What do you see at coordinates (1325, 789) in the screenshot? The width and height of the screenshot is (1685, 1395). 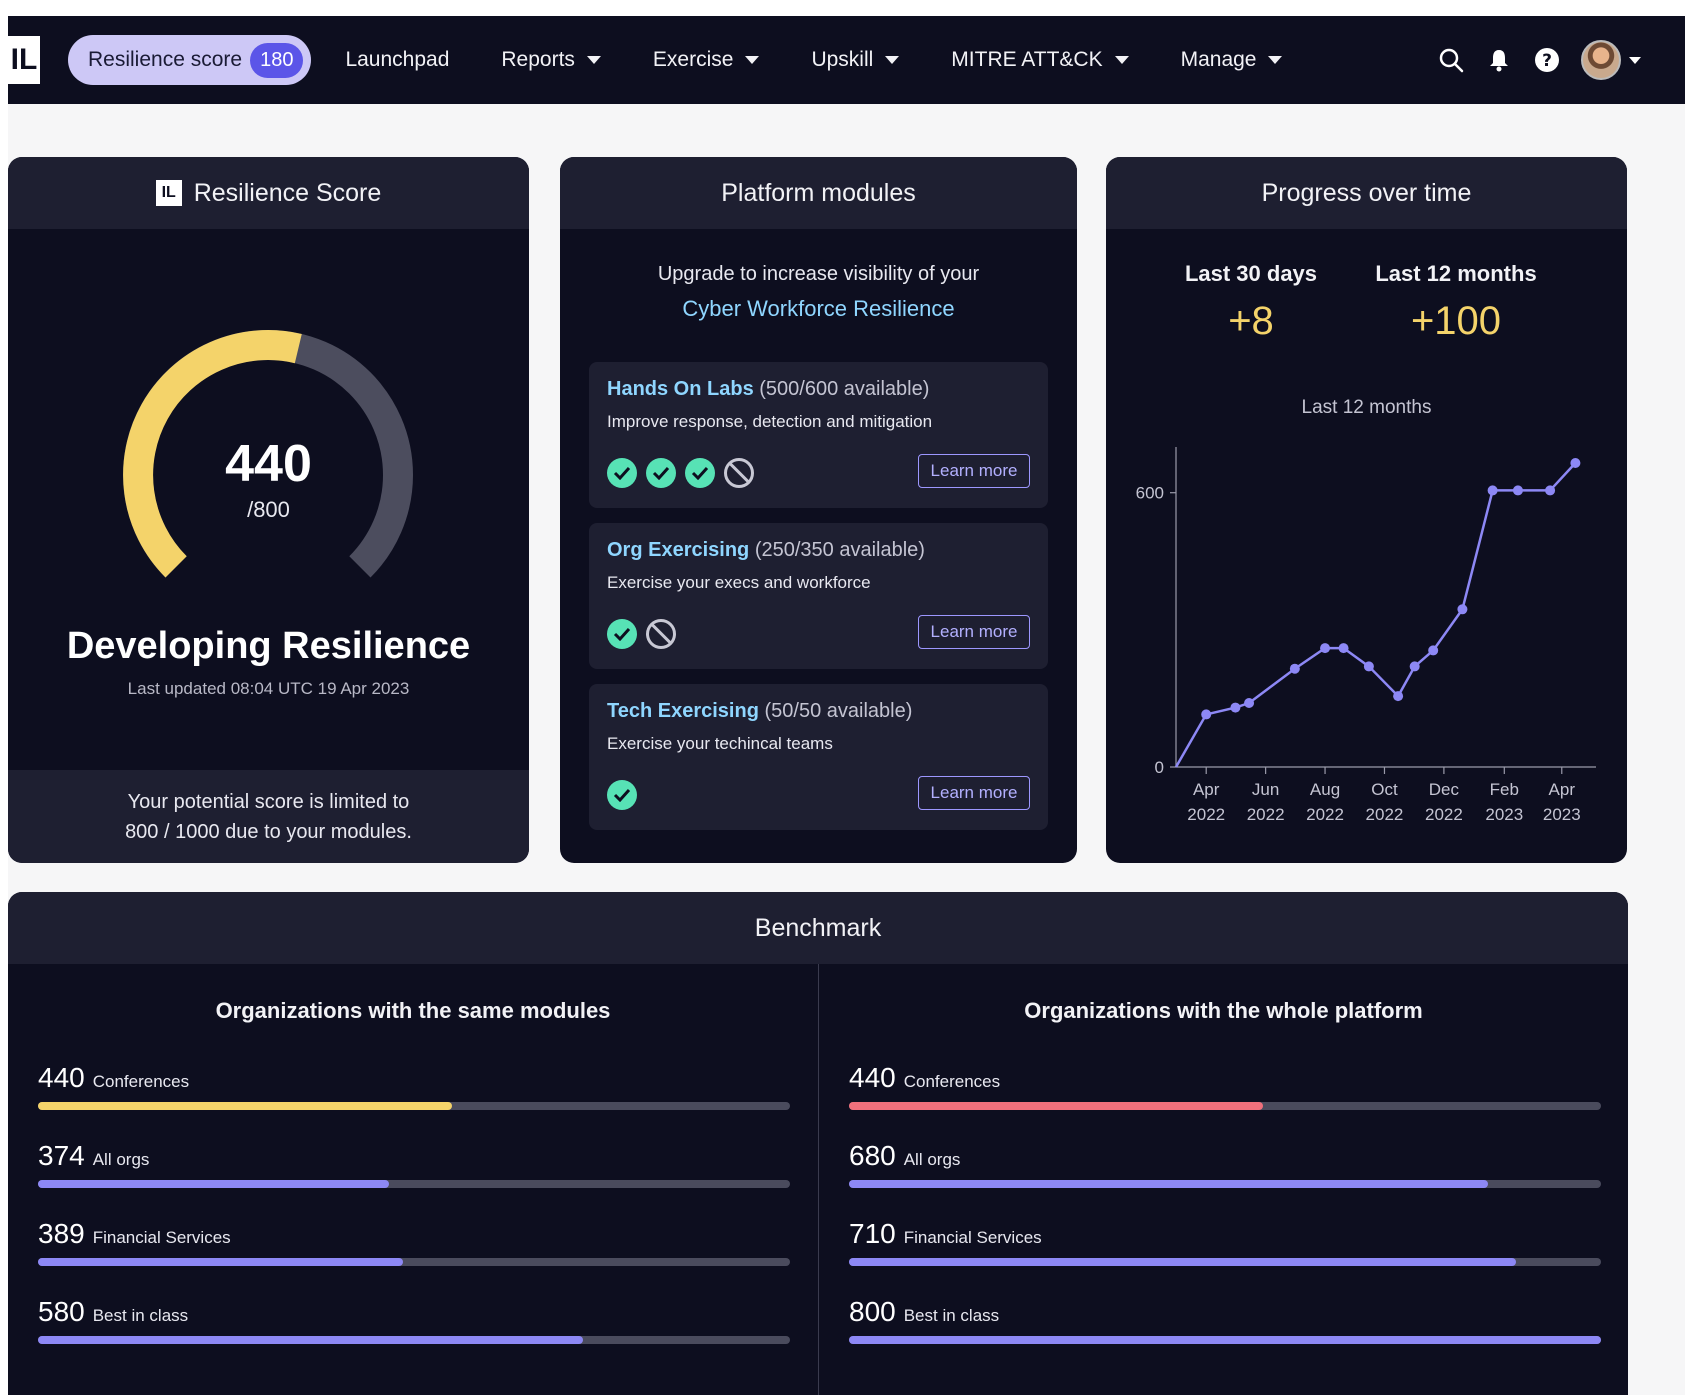 I see `x-tick-label-month: Aug` at bounding box center [1325, 789].